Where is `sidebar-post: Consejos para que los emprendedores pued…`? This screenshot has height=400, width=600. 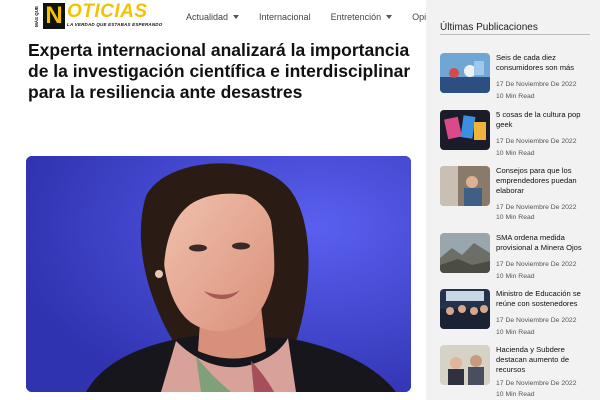
sidebar-post: Consejos para que los emprendedores pued… is located at coordinates (516, 193).